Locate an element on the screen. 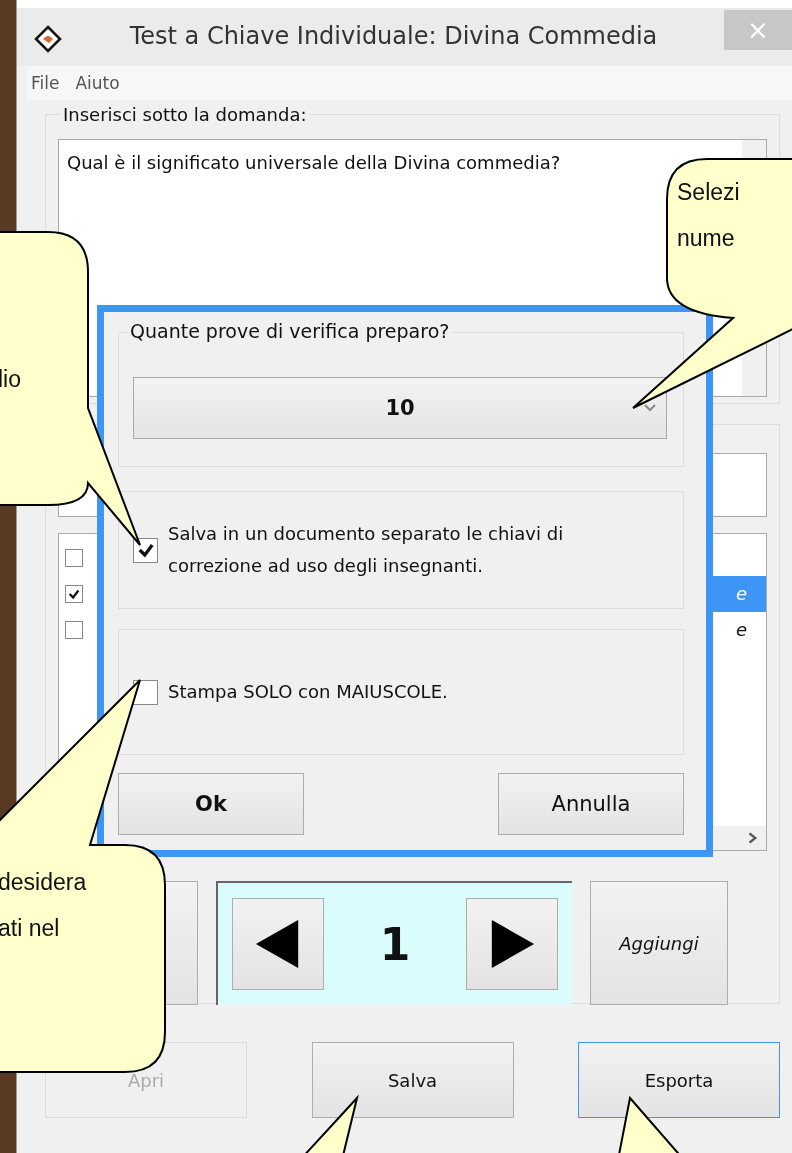 This screenshot has height=1153, width=792. window-title: Test a Chiave Individuale: Divina Commedia is located at coordinates (393, 36).